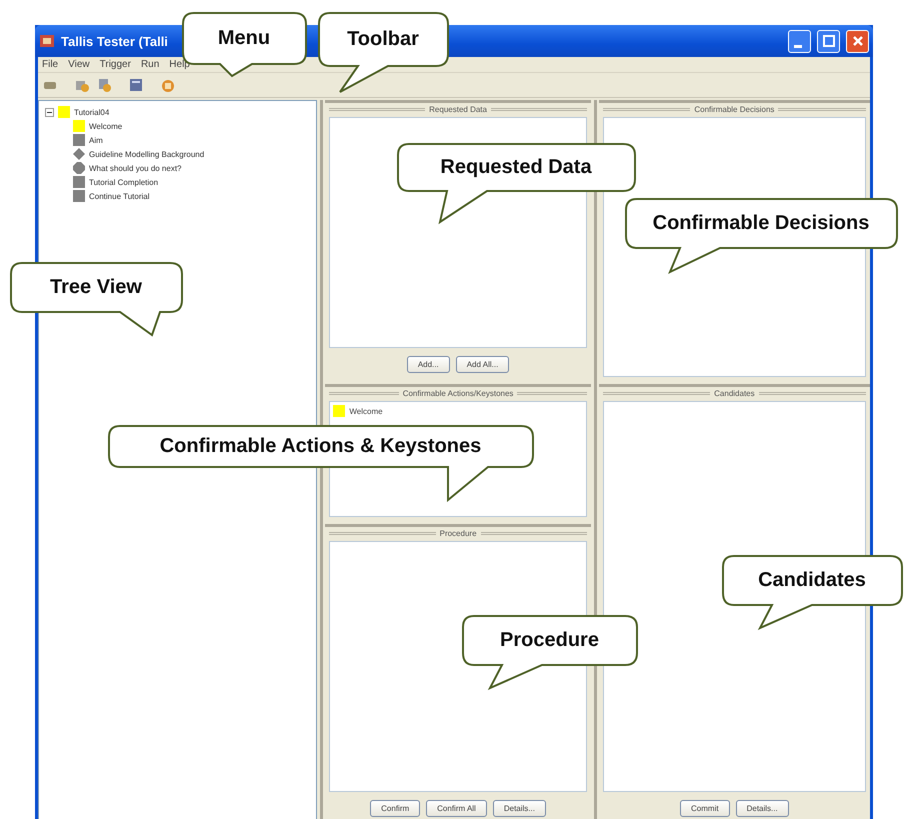 Image resolution: width=907 pixels, height=819 pixels. Describe the element at coordinates (96, 287) in the screenshot. I see `callout-label: Tree View` at that location.